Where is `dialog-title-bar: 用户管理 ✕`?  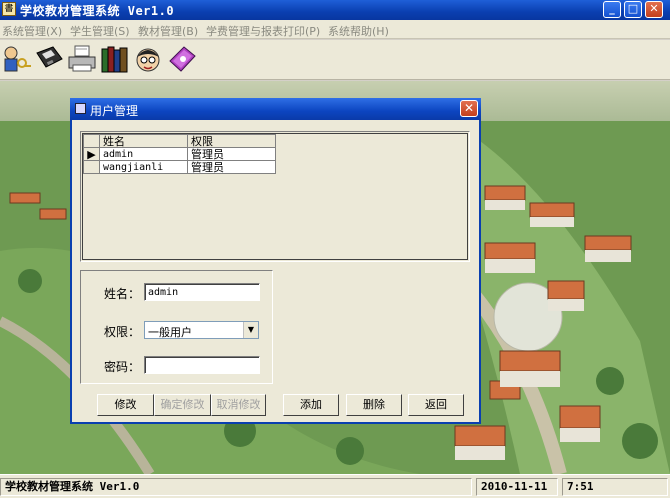 dialog-title-bar: 用户管理 ✕ is located at coordinates (275, 109).